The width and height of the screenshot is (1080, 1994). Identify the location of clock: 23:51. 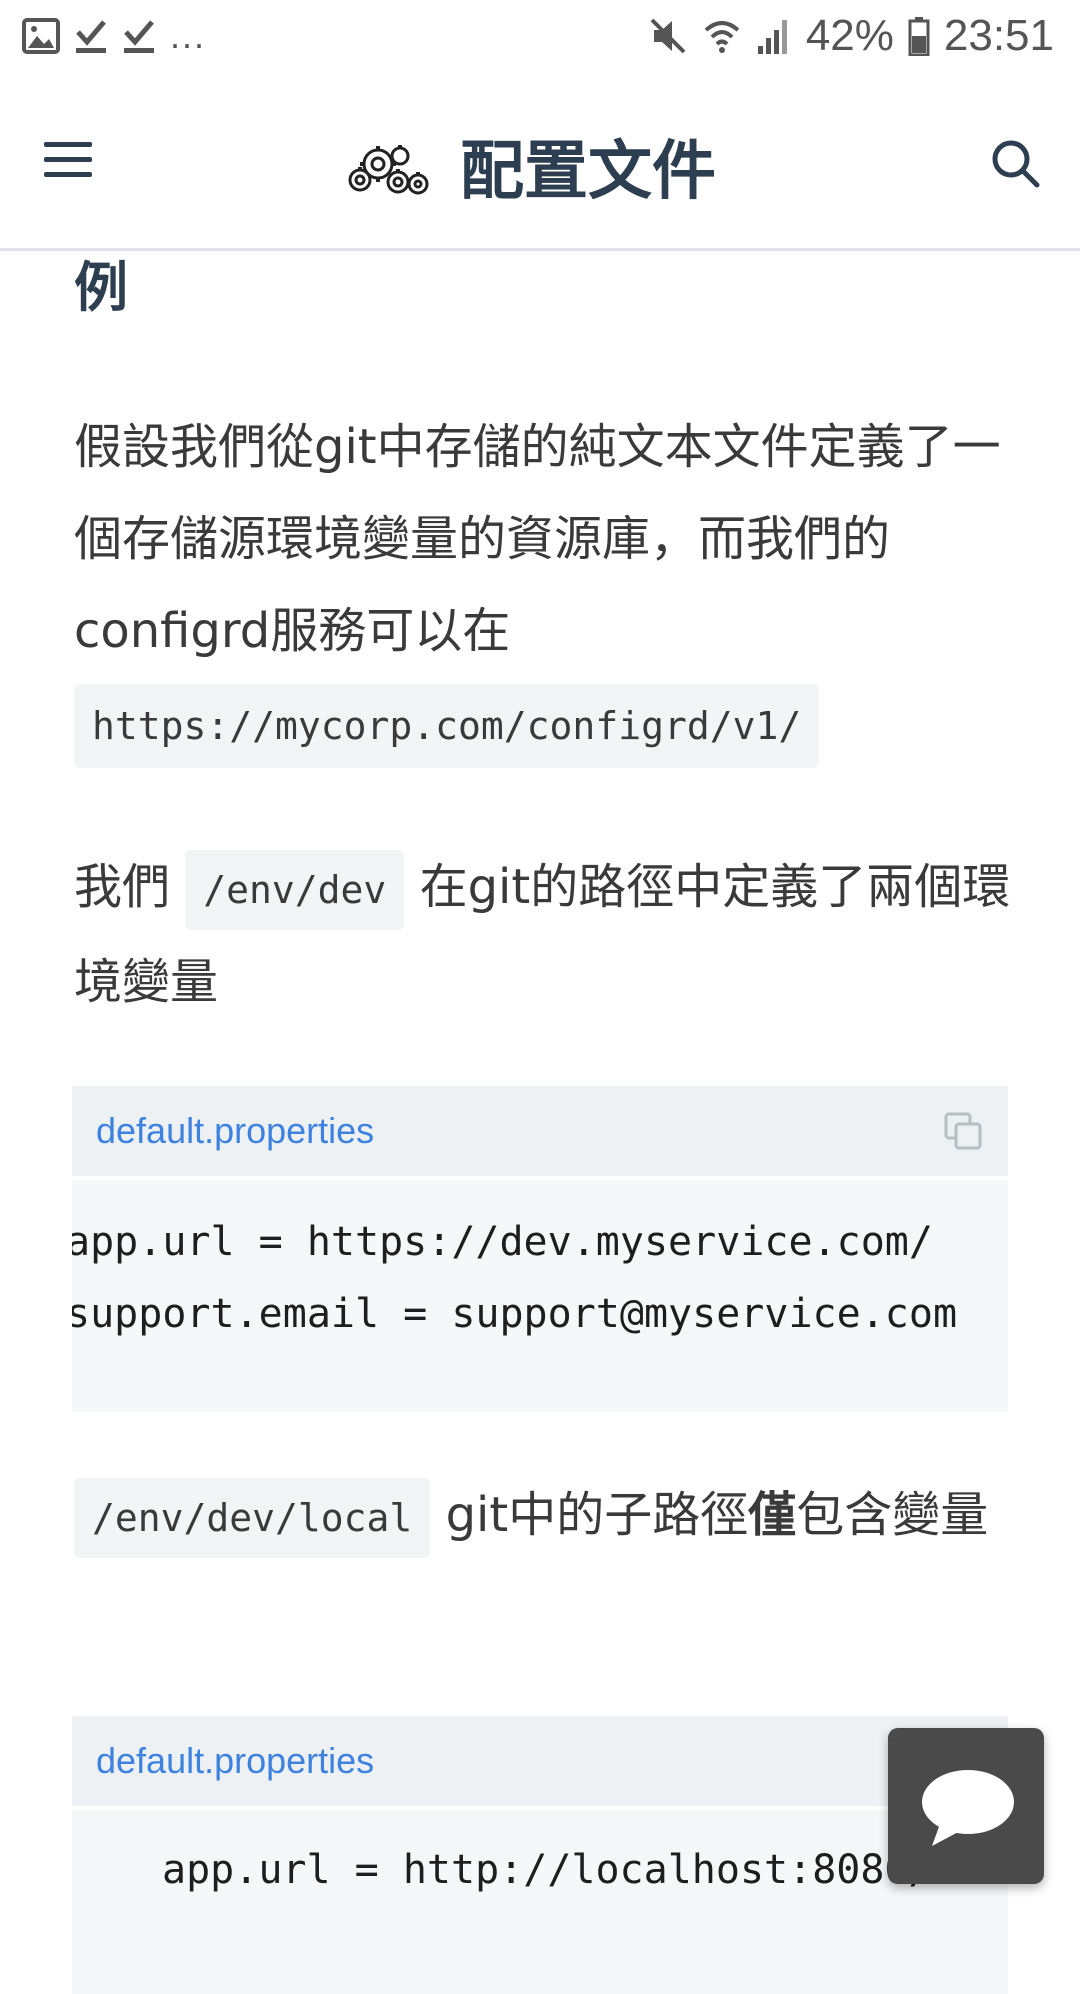
(998, 35).